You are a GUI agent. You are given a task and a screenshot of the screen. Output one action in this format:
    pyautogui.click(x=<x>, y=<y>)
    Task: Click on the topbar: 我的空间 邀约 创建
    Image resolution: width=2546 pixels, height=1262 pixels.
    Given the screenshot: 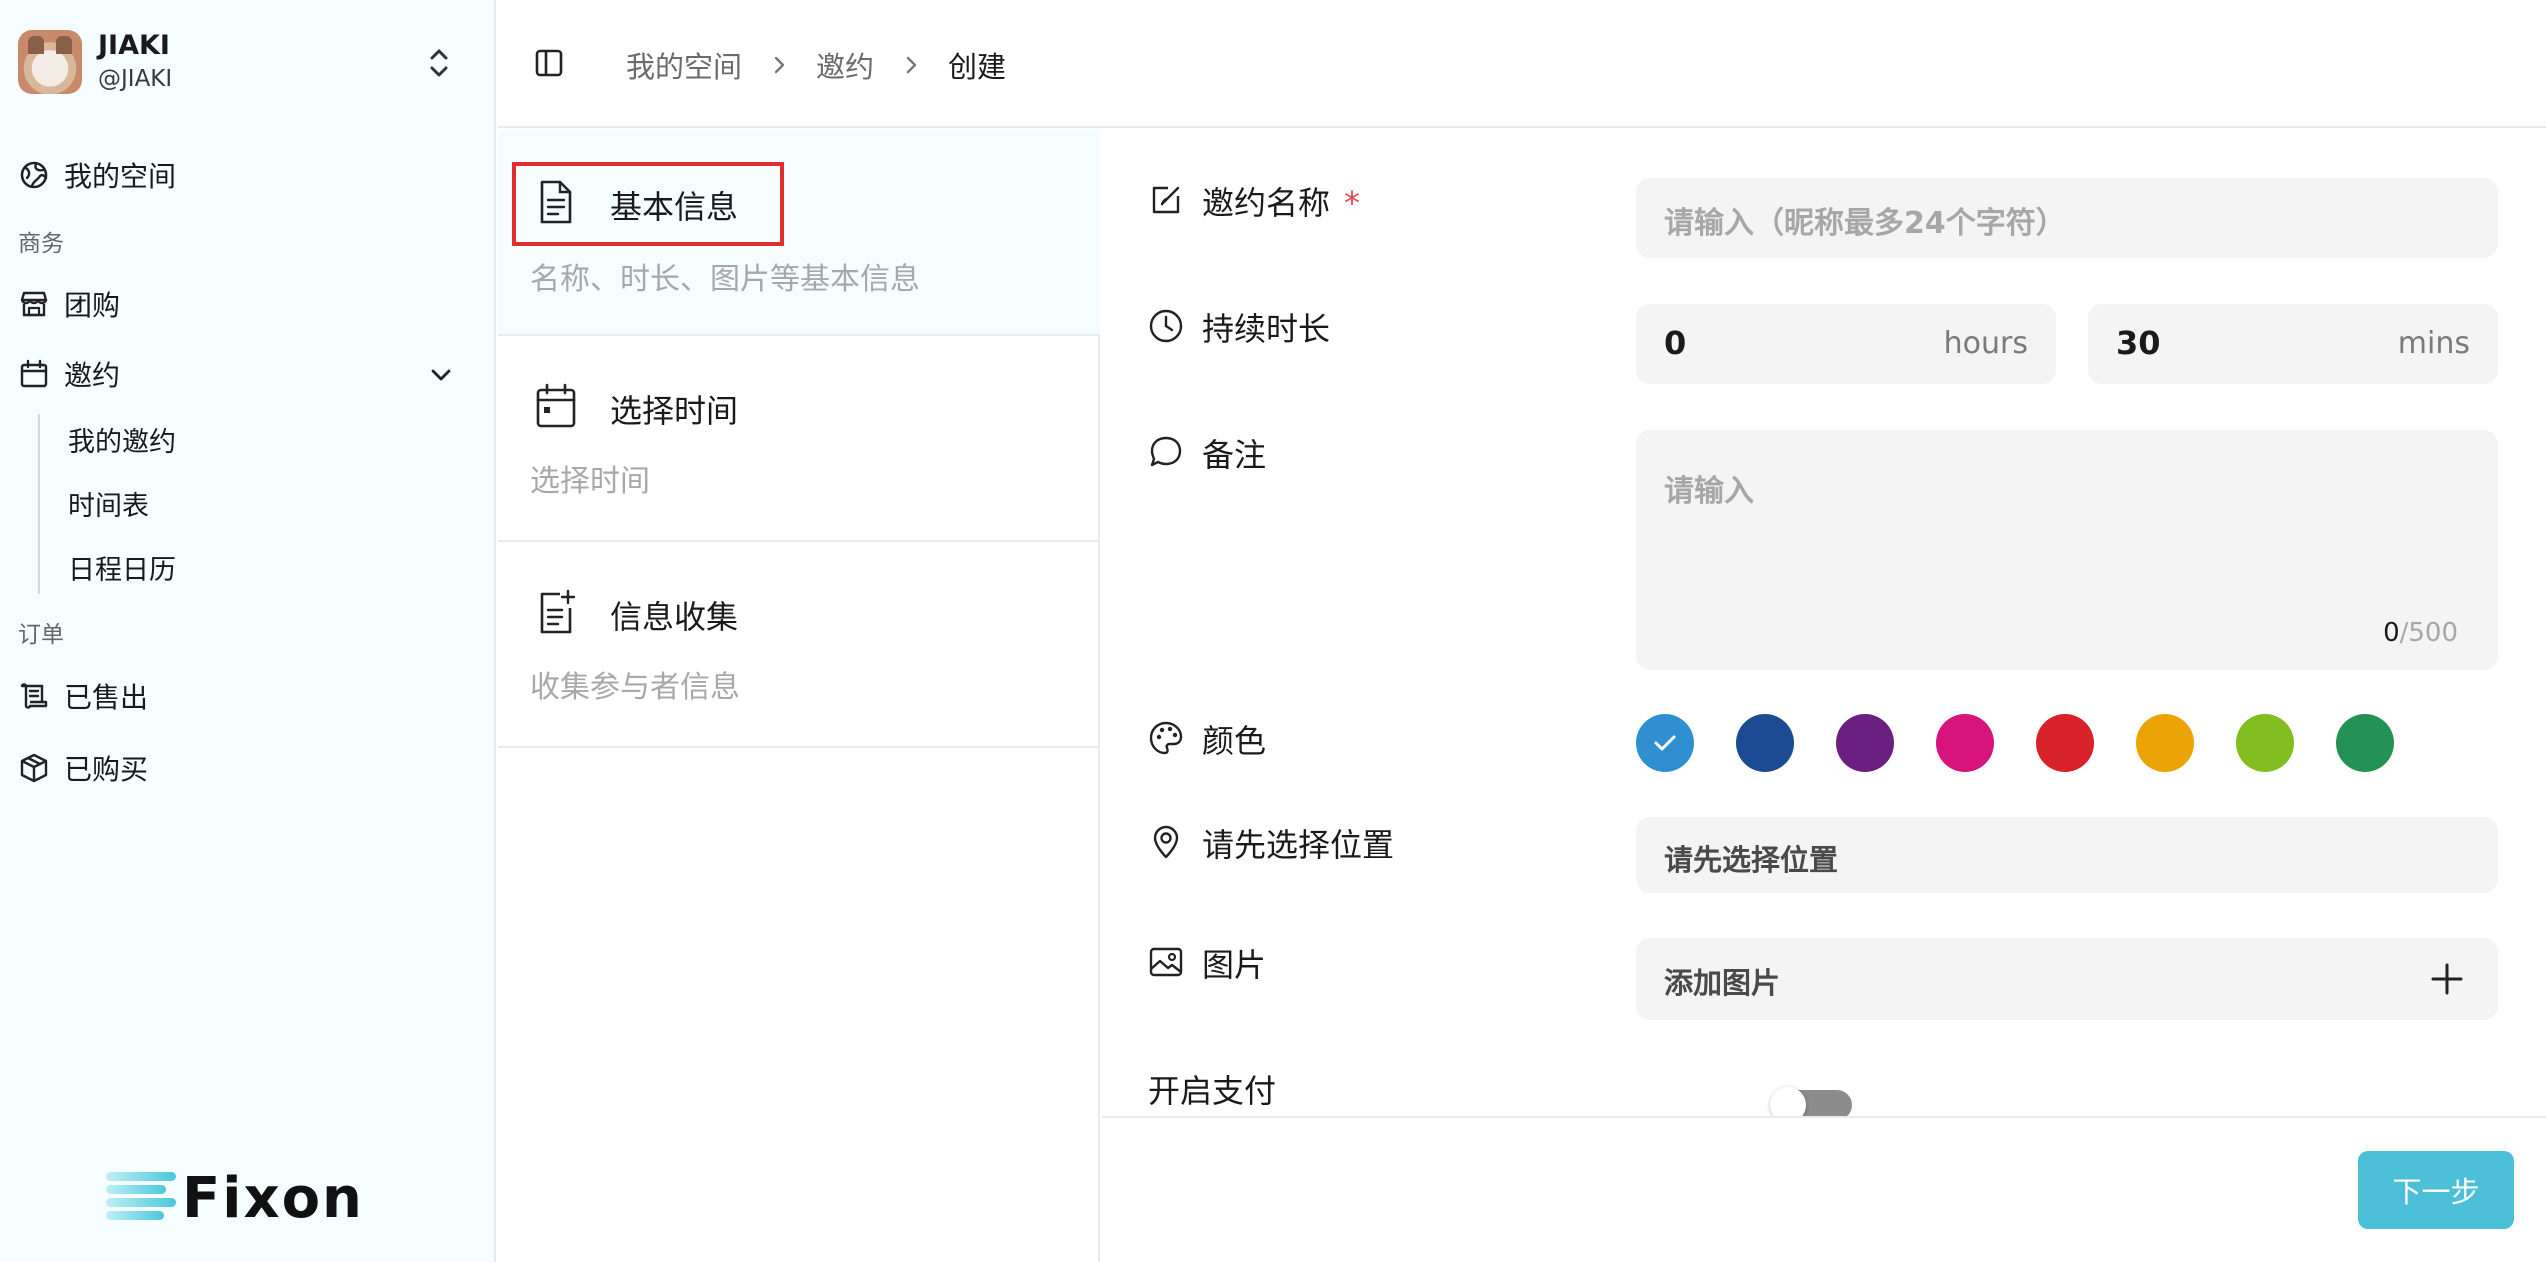 What is the action you would take?
    pyautogui.click(x=1522, y=64)
    